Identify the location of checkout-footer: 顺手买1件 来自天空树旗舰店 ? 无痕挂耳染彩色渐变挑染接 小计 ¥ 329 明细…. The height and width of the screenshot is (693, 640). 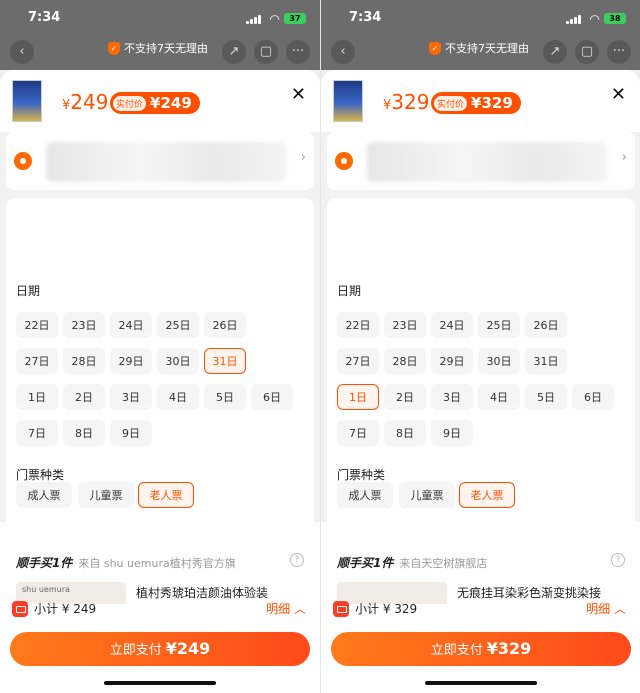
(480, 607).